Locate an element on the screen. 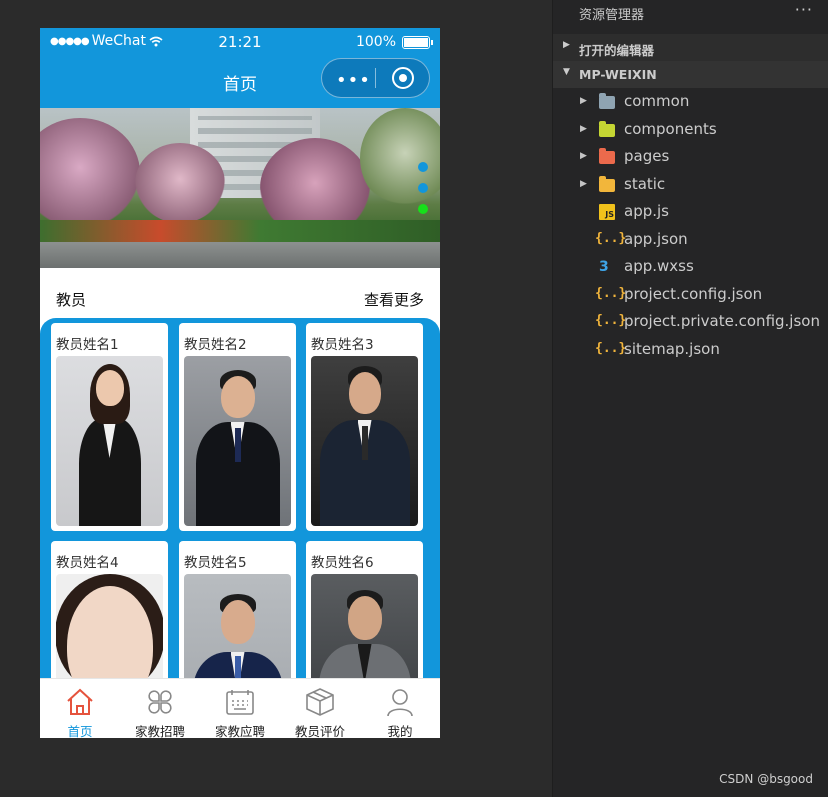  swiper-indicator is located at coordinates (423, 188).